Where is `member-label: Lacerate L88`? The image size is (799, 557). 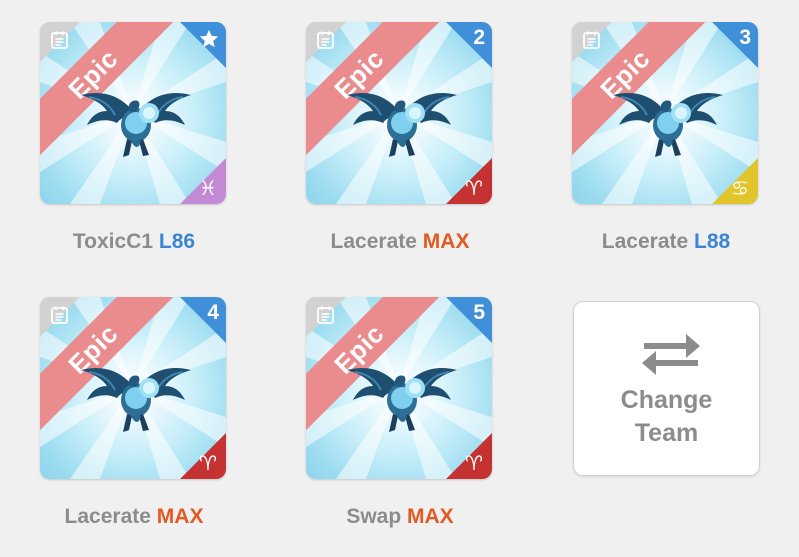 member-label: Lacerate L88 is located at coordinates (666, 242).